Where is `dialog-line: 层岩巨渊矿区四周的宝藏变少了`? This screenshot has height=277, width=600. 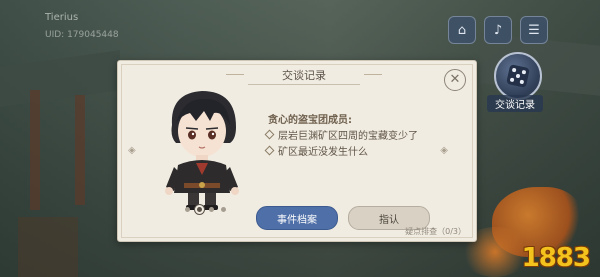 dialog-line: 层岩巨渊矿区四周的宝藏变少了 is located at coordinates (341, 134).